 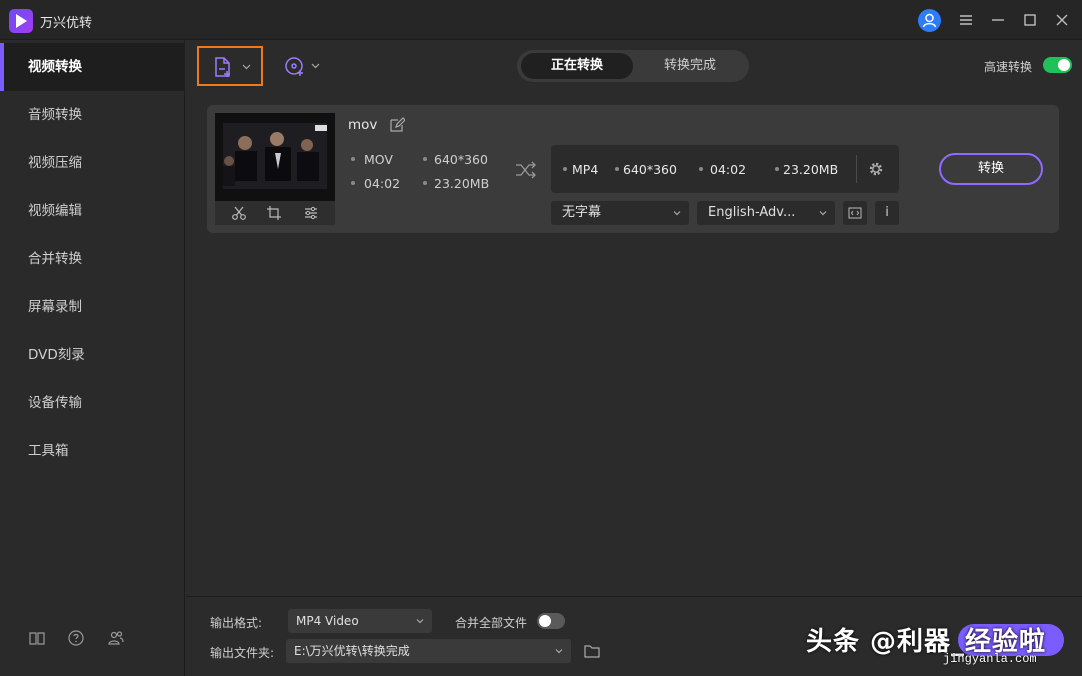 I want to click on divider, so click(x=856, y=169).